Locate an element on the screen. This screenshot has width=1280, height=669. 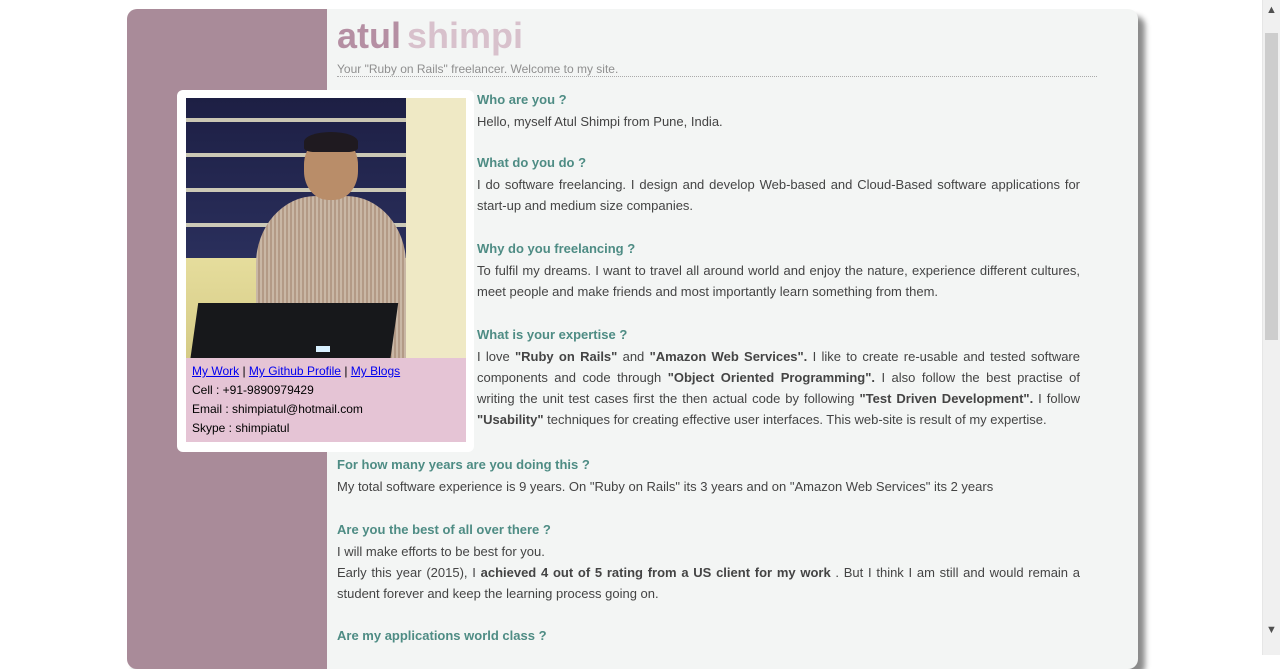
github-profile-link: My Github Profile is located at coordinates (295, 371).